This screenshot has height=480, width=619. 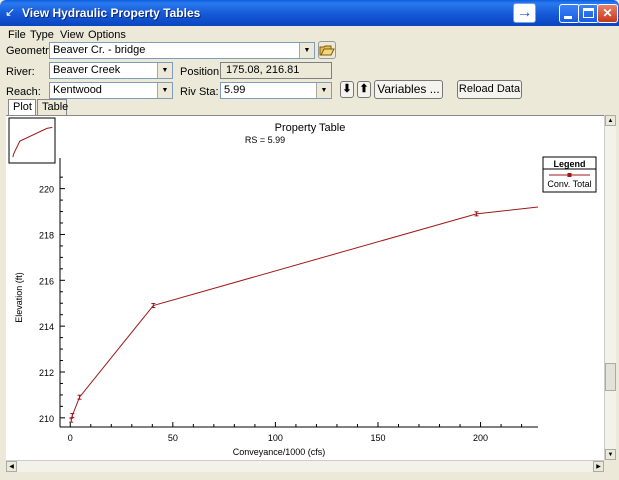 I want to click on geometry-select: Beaver Cr. - bridge ▼, so click(x=182, y=50).